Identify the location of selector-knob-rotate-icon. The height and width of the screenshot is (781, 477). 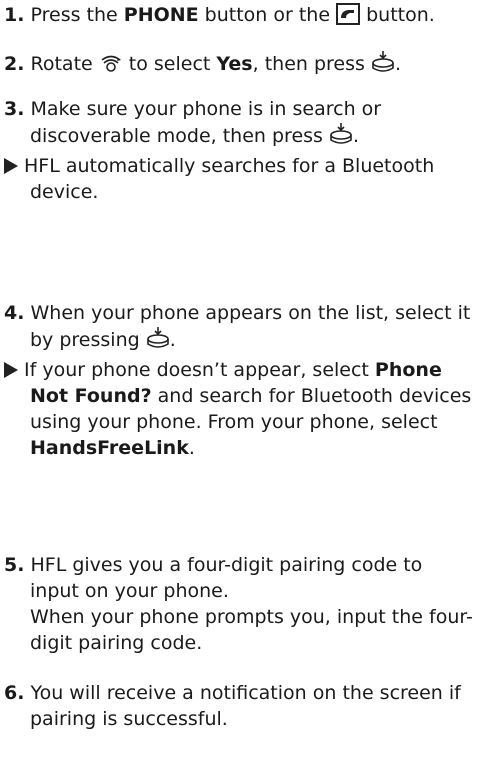
(111, 66).